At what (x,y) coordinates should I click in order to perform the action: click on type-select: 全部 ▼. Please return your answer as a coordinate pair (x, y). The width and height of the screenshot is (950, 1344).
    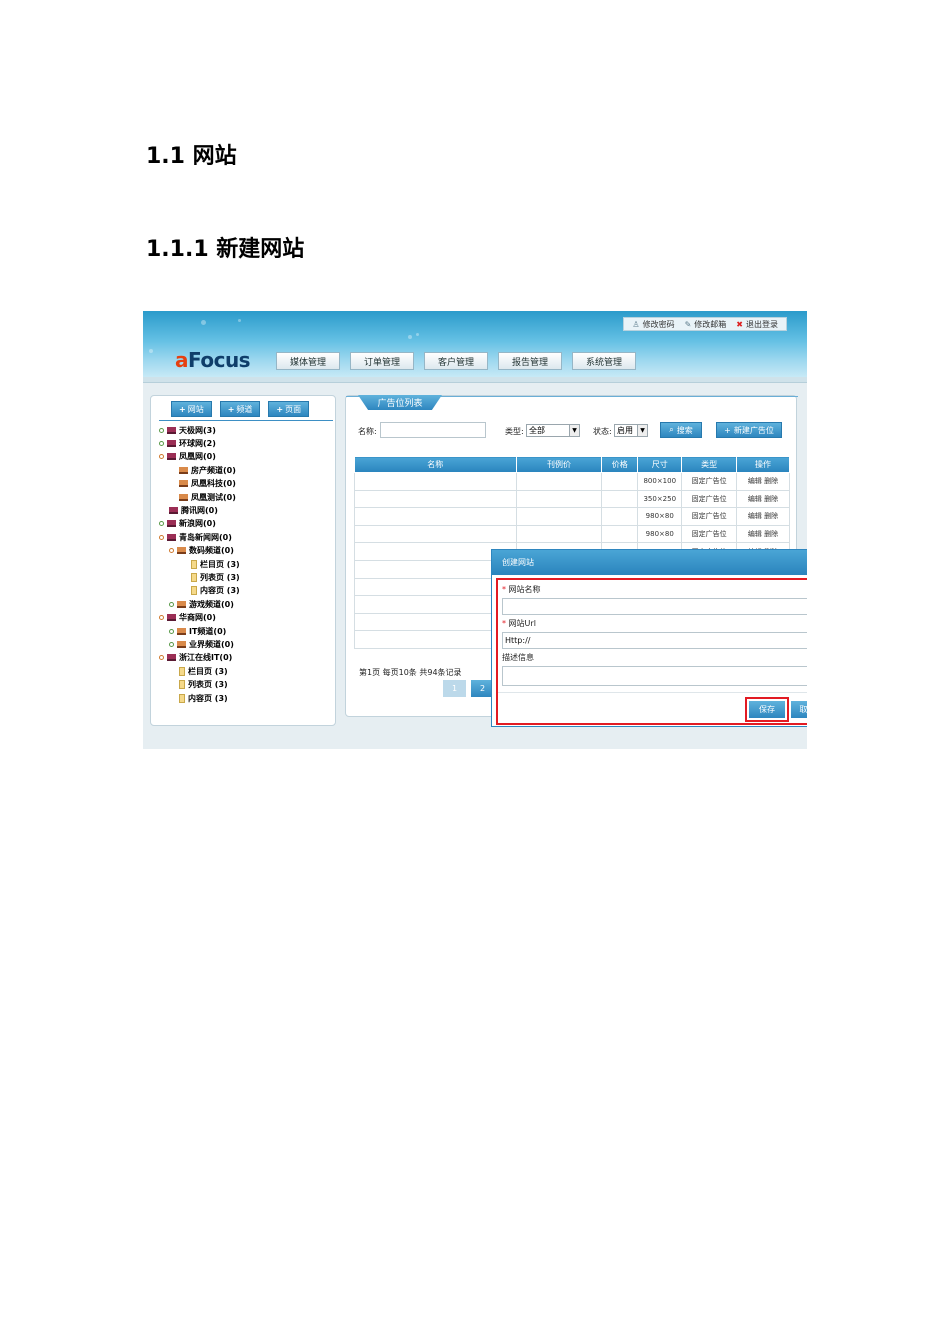
    Looking at the image, I should click on (553, 430).